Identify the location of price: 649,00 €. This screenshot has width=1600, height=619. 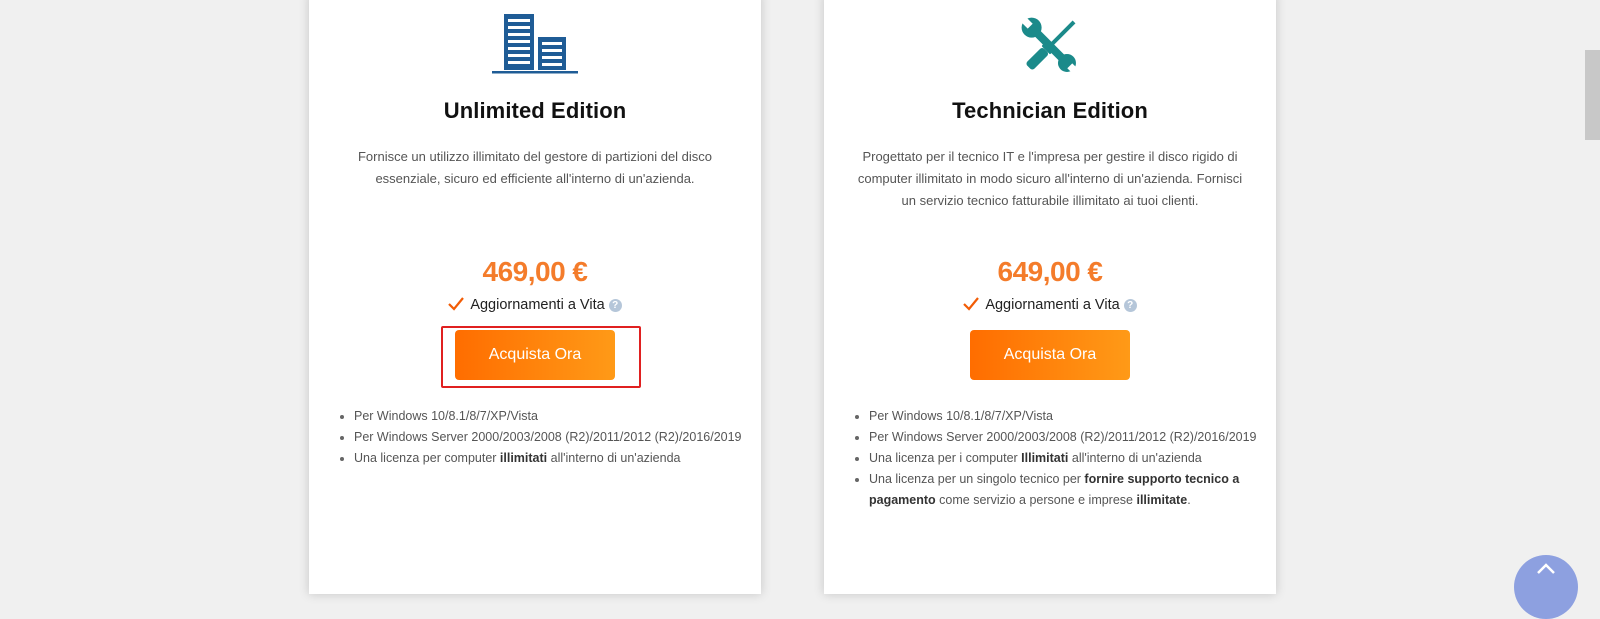
(1050, 271).